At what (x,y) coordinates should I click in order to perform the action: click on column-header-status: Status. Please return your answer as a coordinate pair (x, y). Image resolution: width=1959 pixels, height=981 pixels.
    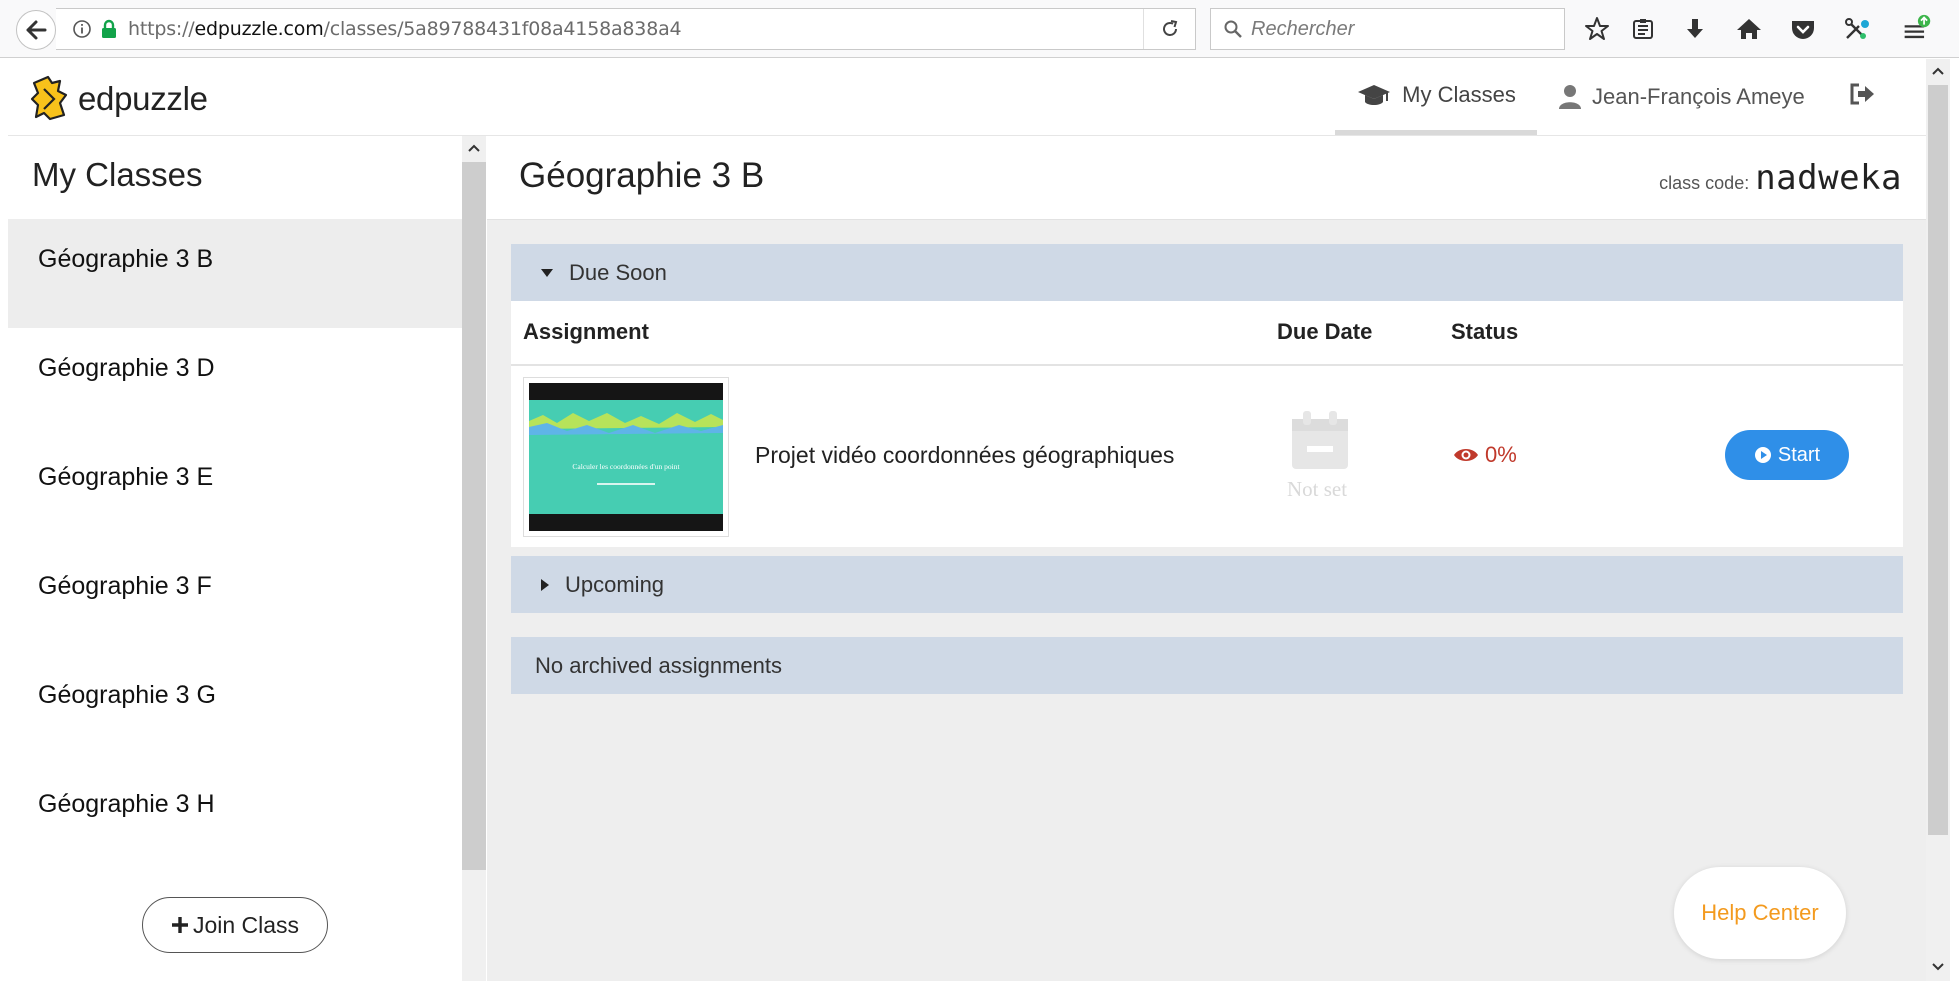
    Looking at the image, I should click on (1485, 331).